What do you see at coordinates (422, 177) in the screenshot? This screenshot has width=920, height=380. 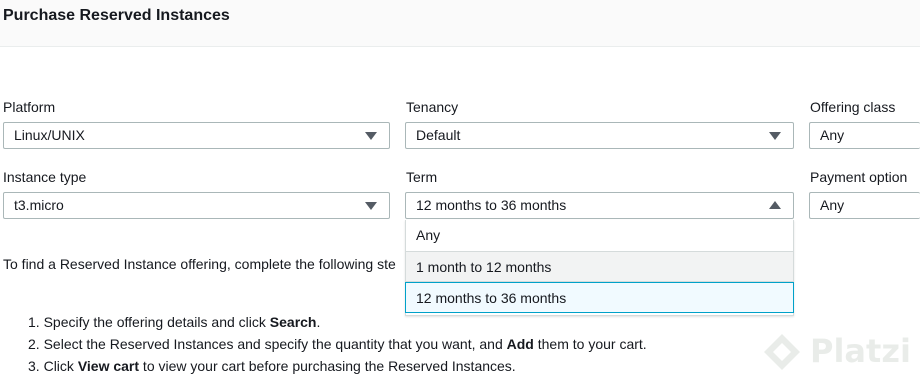 I see `term-label: Term` at bounding box center [422, 177].